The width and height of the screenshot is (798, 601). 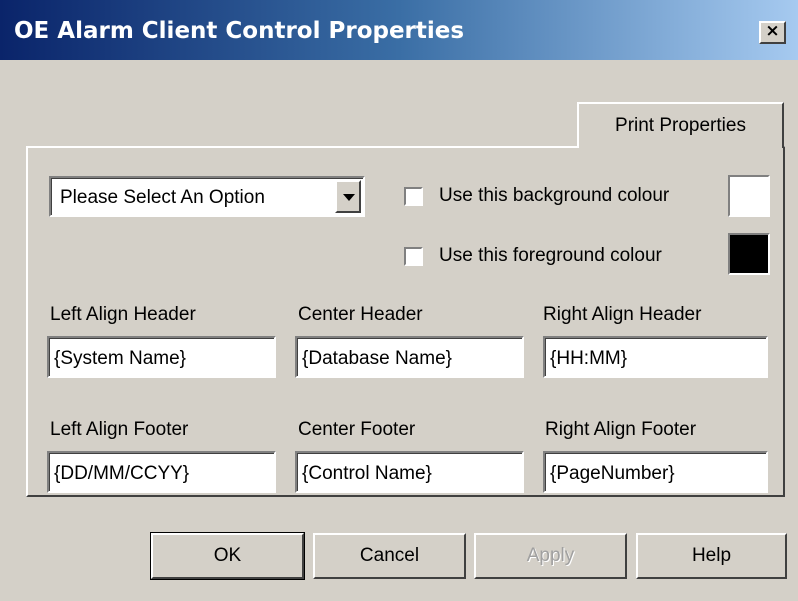 I want to click on ok-button: OK, so click(x=227, y=556).